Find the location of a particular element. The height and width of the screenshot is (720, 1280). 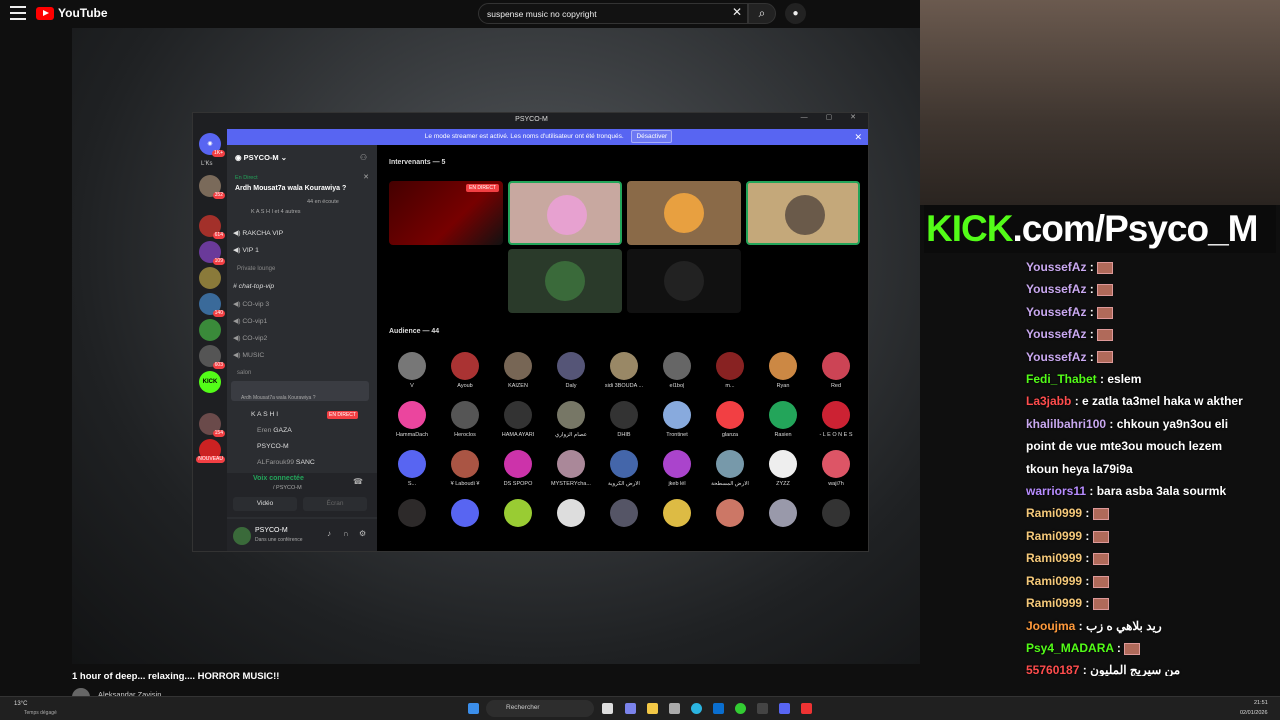

audience-member: Daly is located at coordinates (571, 370).